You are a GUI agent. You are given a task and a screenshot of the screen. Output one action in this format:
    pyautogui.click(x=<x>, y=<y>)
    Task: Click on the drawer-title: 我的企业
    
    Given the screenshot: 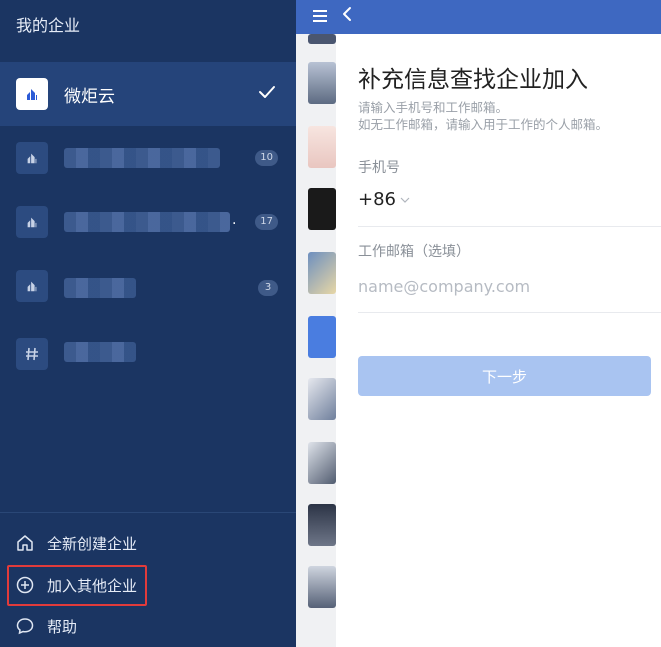 What is the action you would take?
    pyautogui.click(x=48, y=25)
    